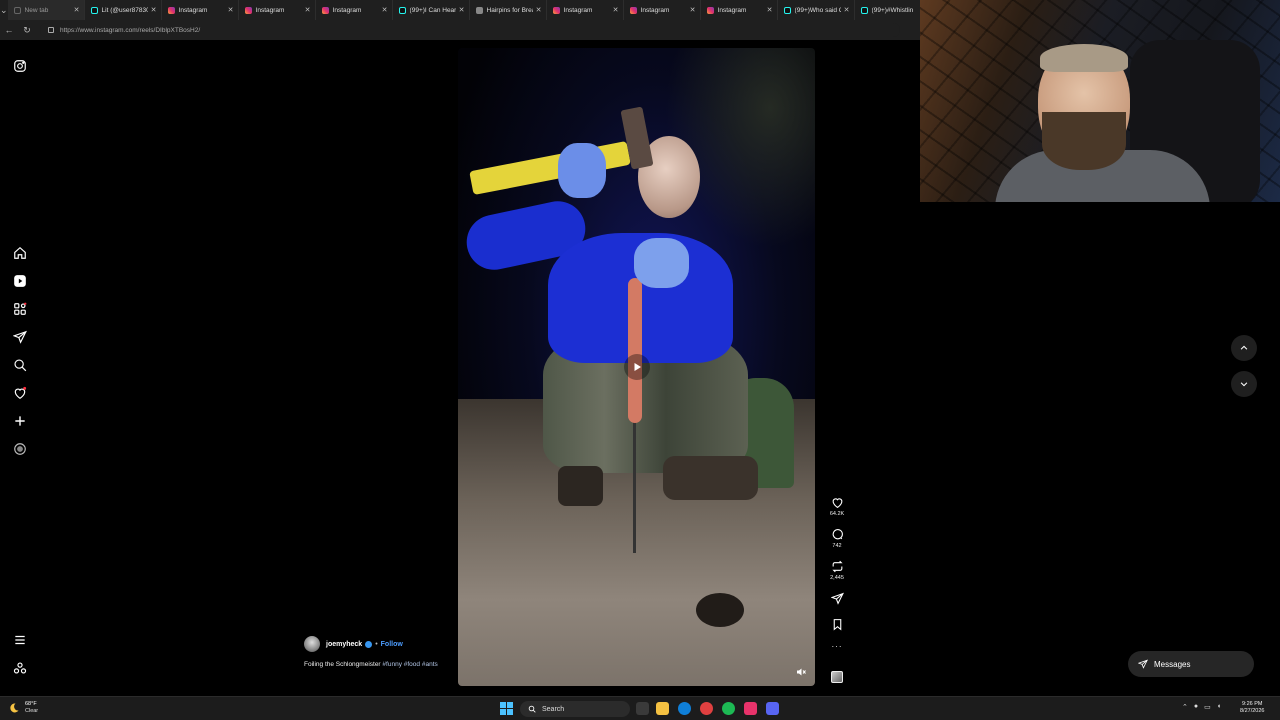  I want to click on meta-ai-icon, so click(20, 449).